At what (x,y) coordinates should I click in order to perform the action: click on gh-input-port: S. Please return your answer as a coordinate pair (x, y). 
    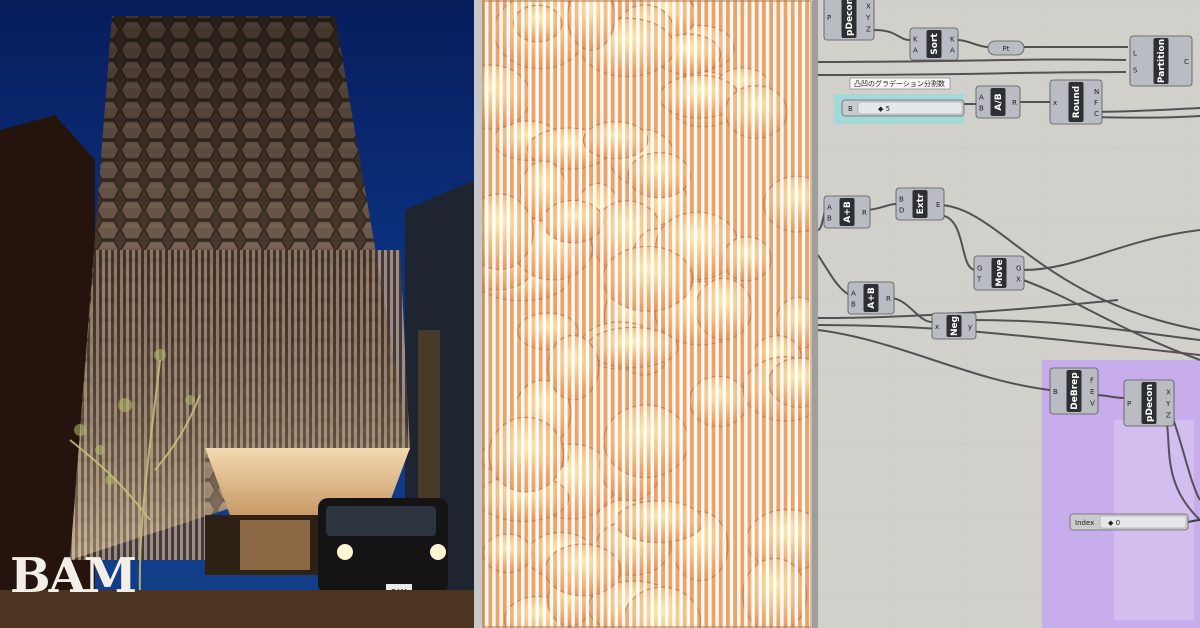
    Looking at the image, I should click on (1135, 70).